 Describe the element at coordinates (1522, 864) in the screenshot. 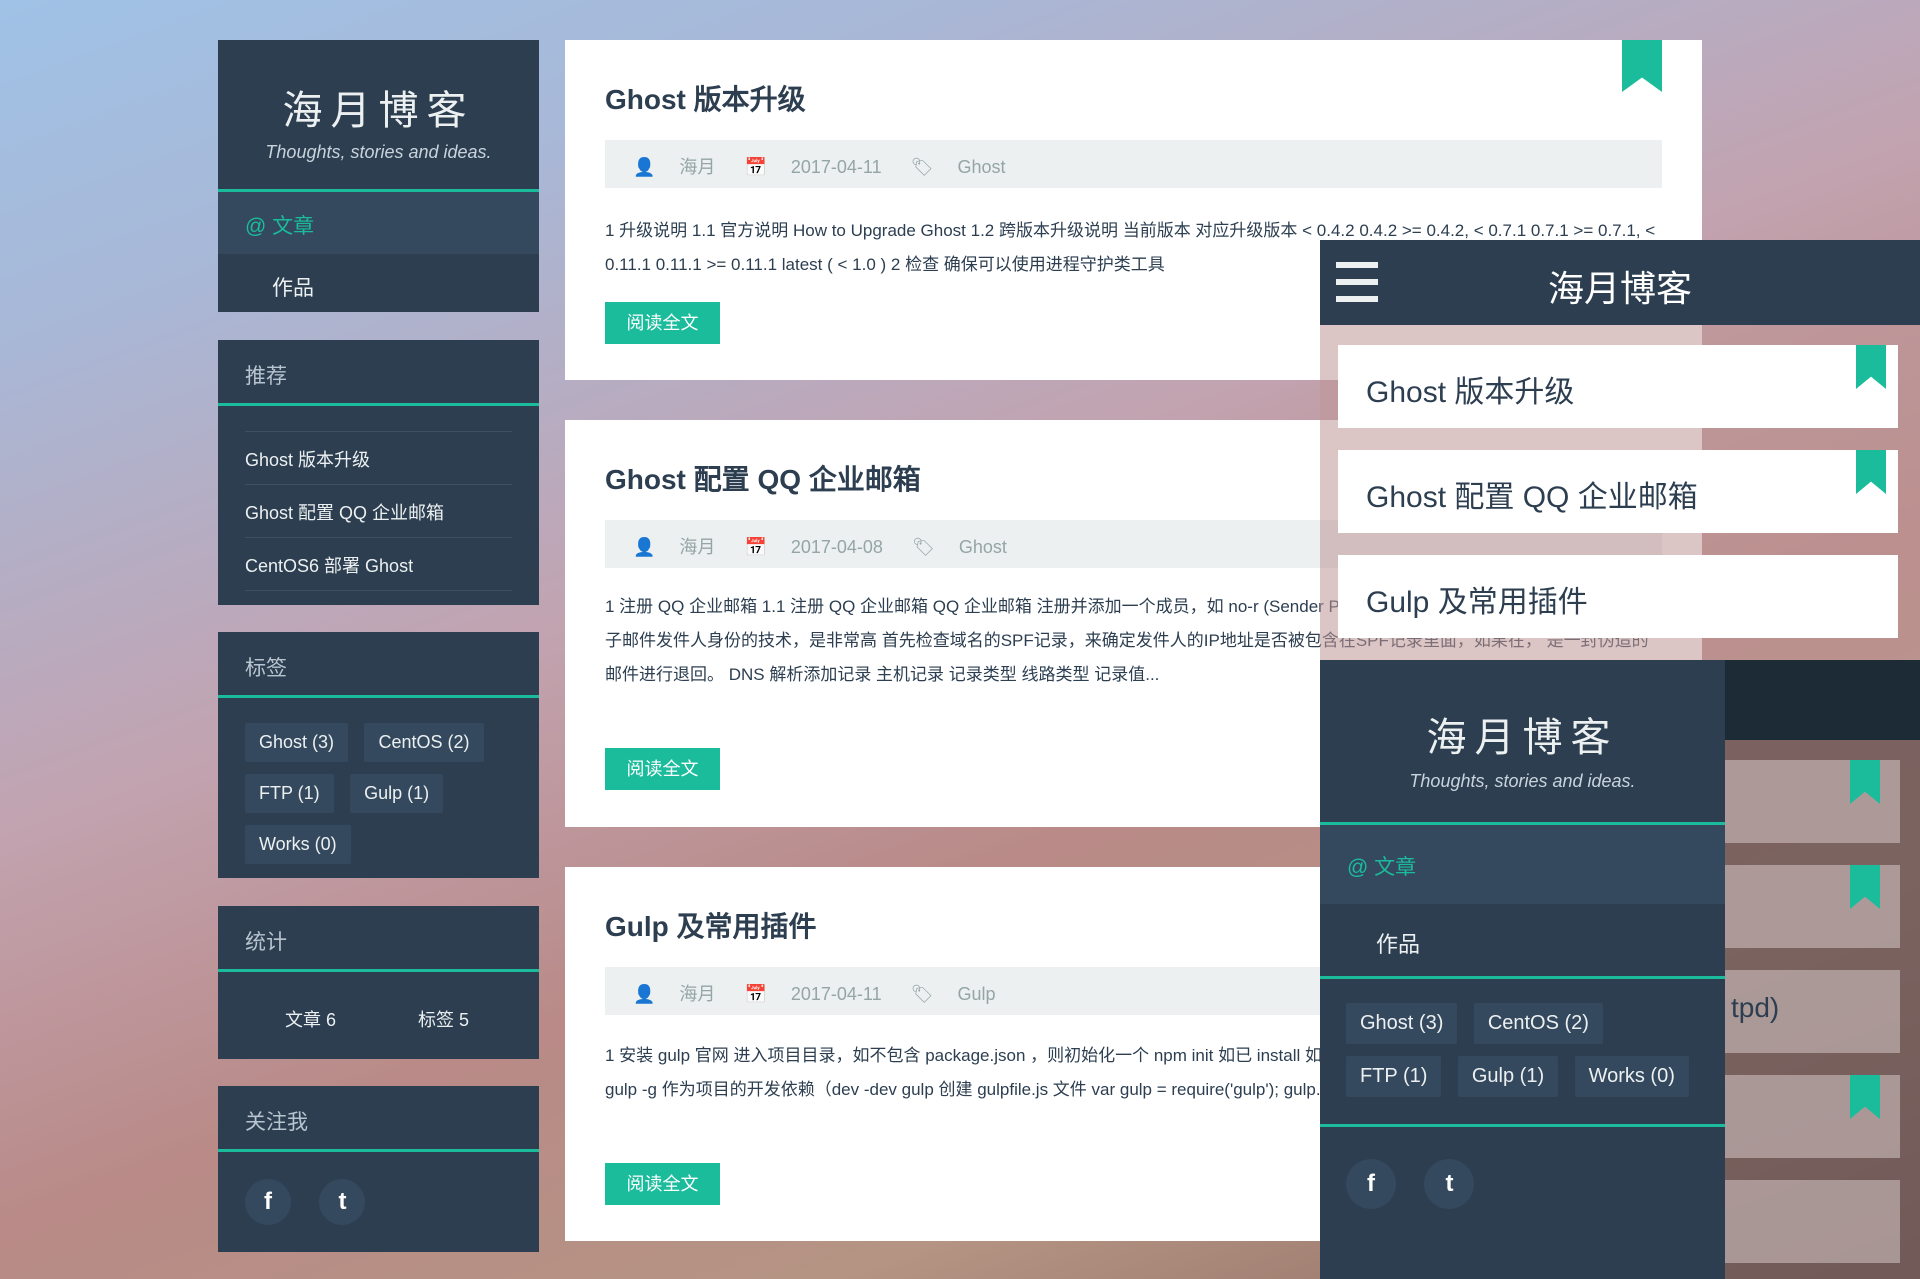

I see `drawer-nav-articles: @ 文章` at that location.